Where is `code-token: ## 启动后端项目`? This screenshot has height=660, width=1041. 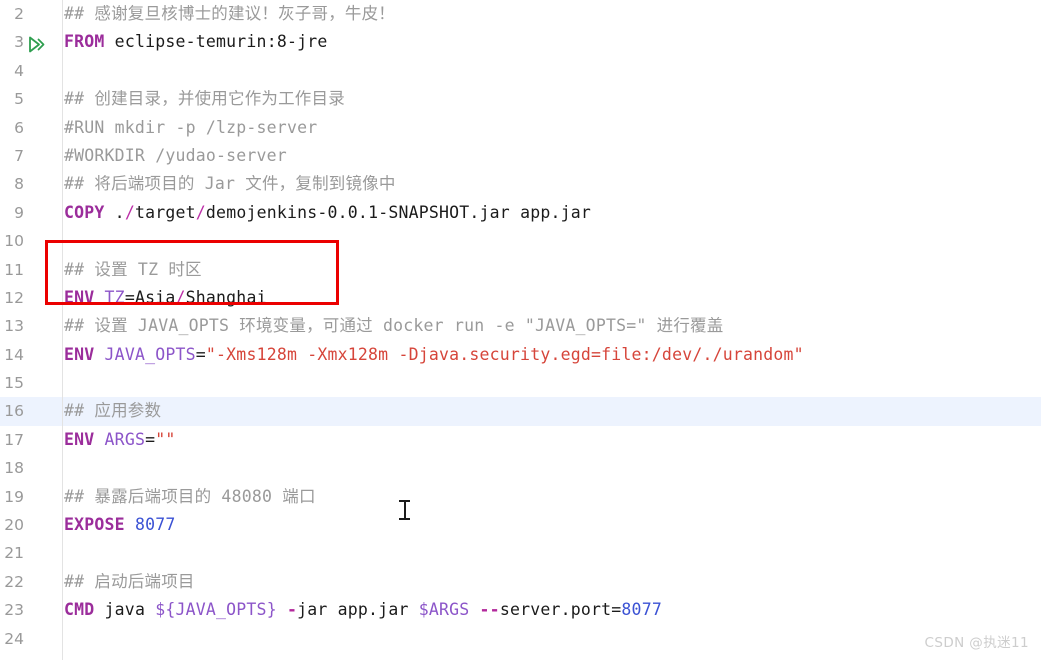
code-token: ## 启动后端项目 is located at coordinates (129, 581).